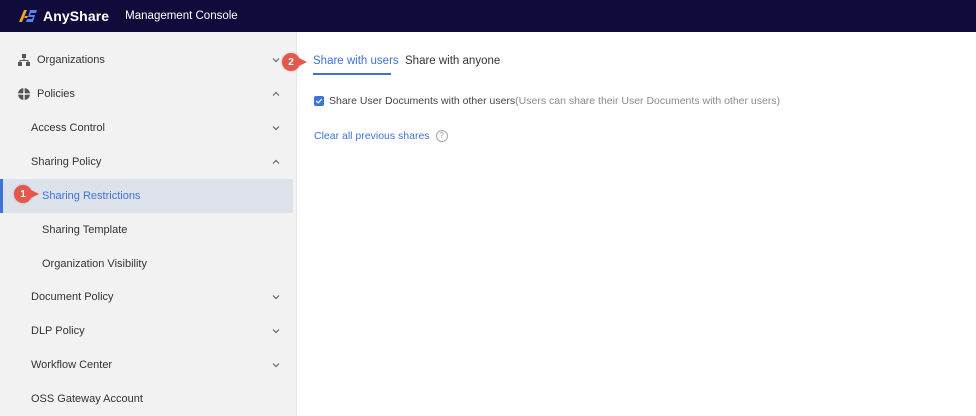  Describe the element at coordinates (26, 194) in the screenshot. I see `annotation-marker-1: 1` at that location.